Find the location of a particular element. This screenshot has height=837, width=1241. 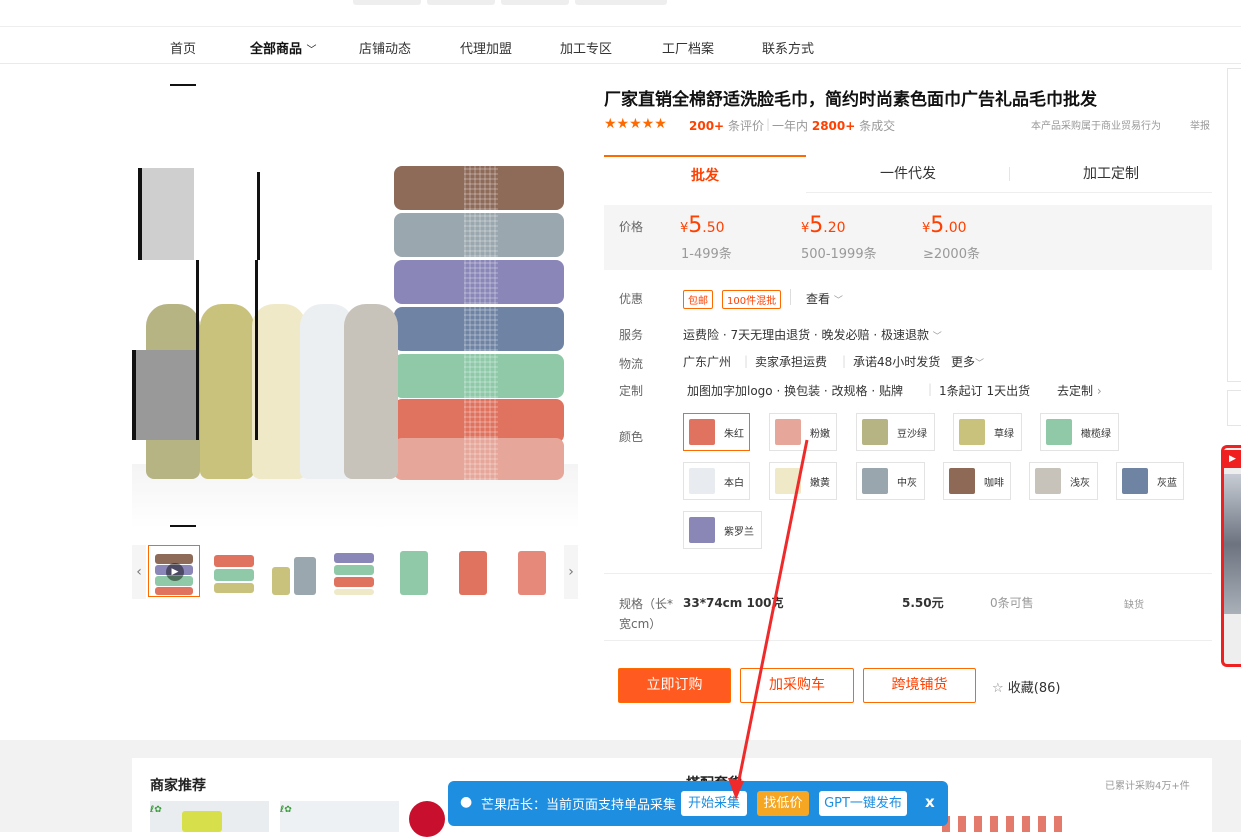

color-name: 紫罗兰 is located at coordinates (739, 532).